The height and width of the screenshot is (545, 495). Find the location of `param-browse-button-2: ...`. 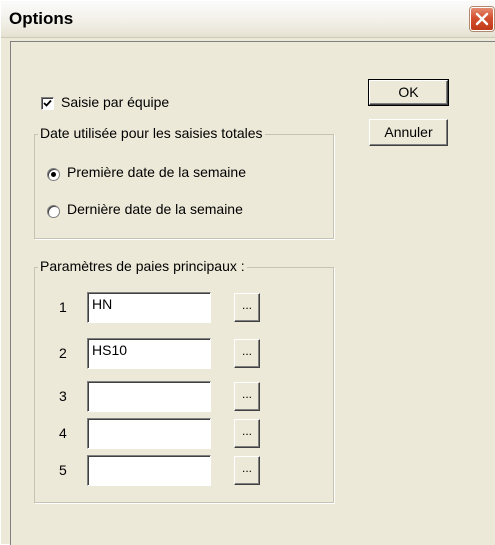

param-browse-button-2: ... is located at coordinates (247, 353).